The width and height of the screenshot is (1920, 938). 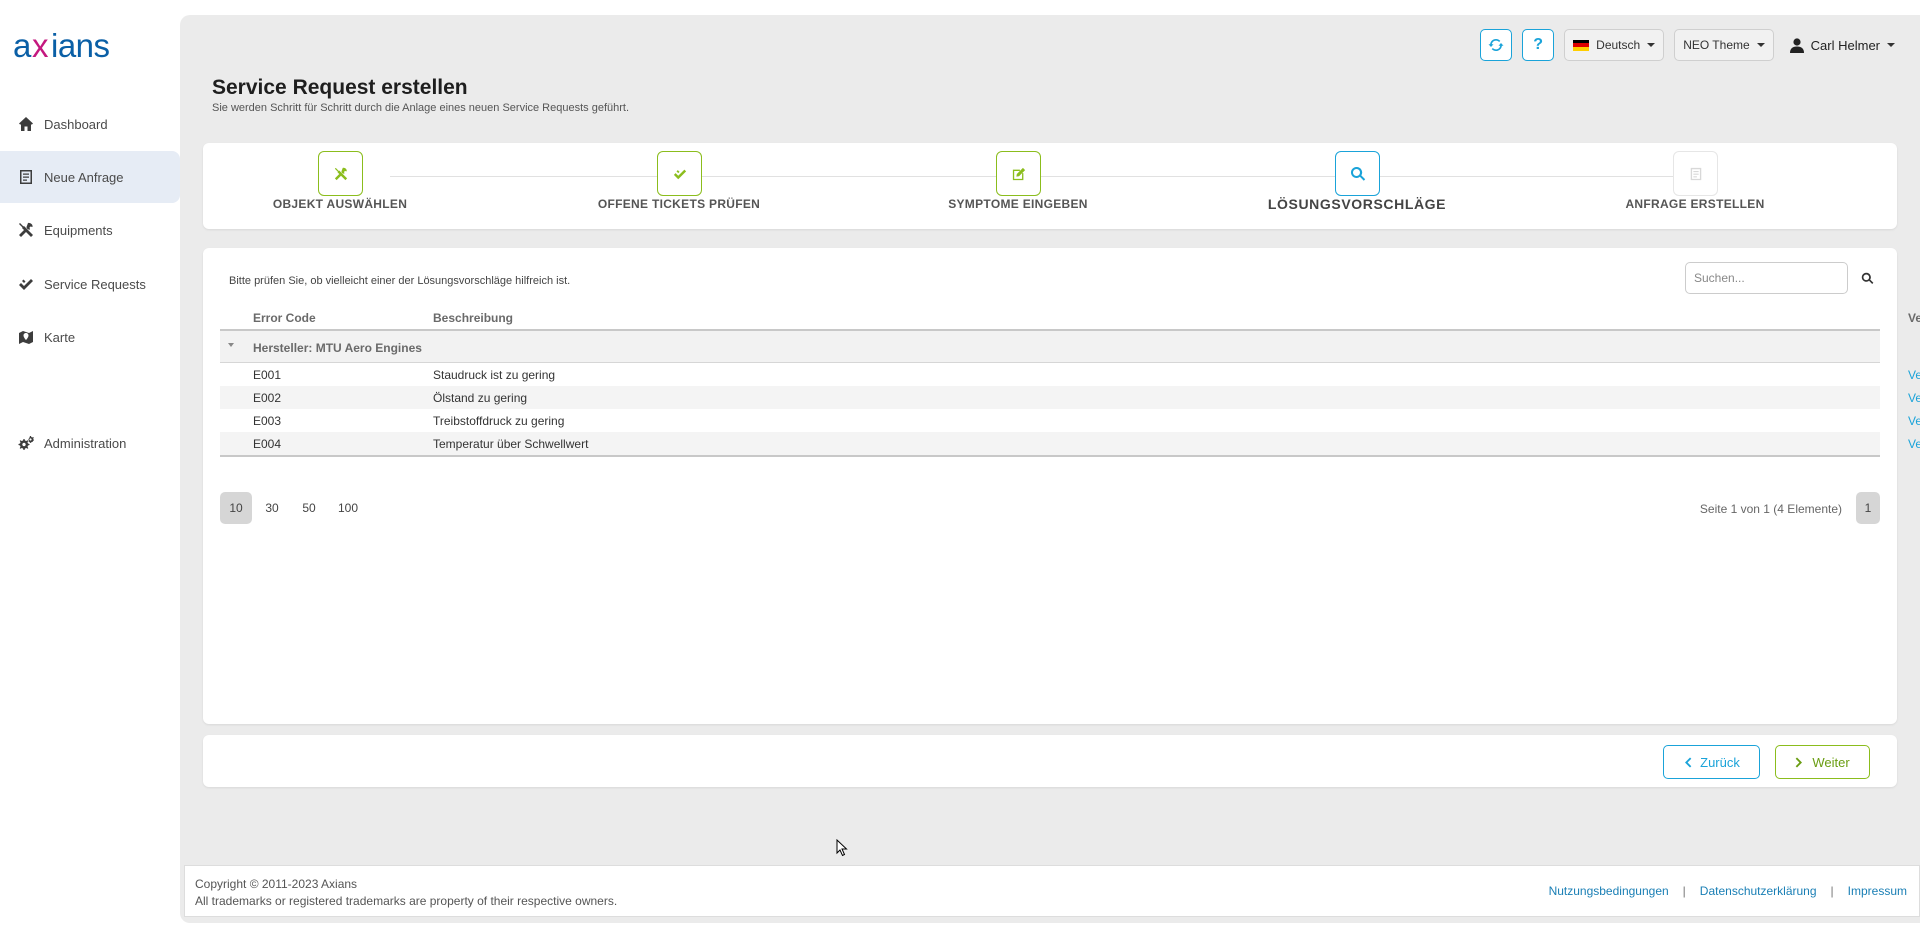 I want to click on stepper-line, so click(x=1050, y=176).